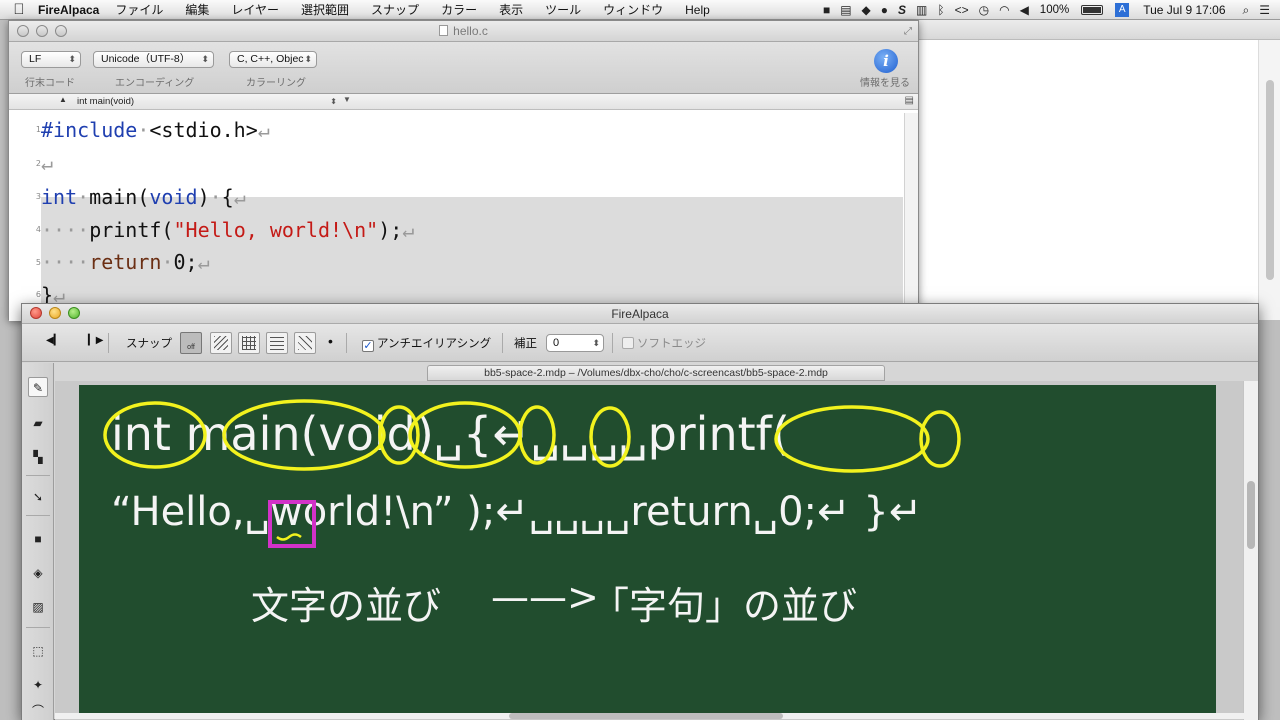  Describe the element at coordinates (940, 10) in the screenshot. I see `bluetooth-icon: ᛒ` at that location.